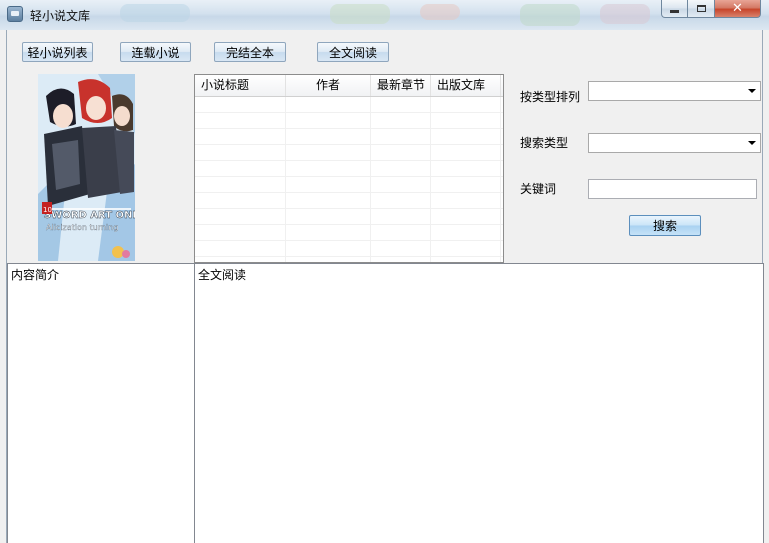 The height and width of the screenshot is (543, 769). Describe the element at coordinates (47, 210) in the screenshot. I see `cover-volume: 10` at that location.